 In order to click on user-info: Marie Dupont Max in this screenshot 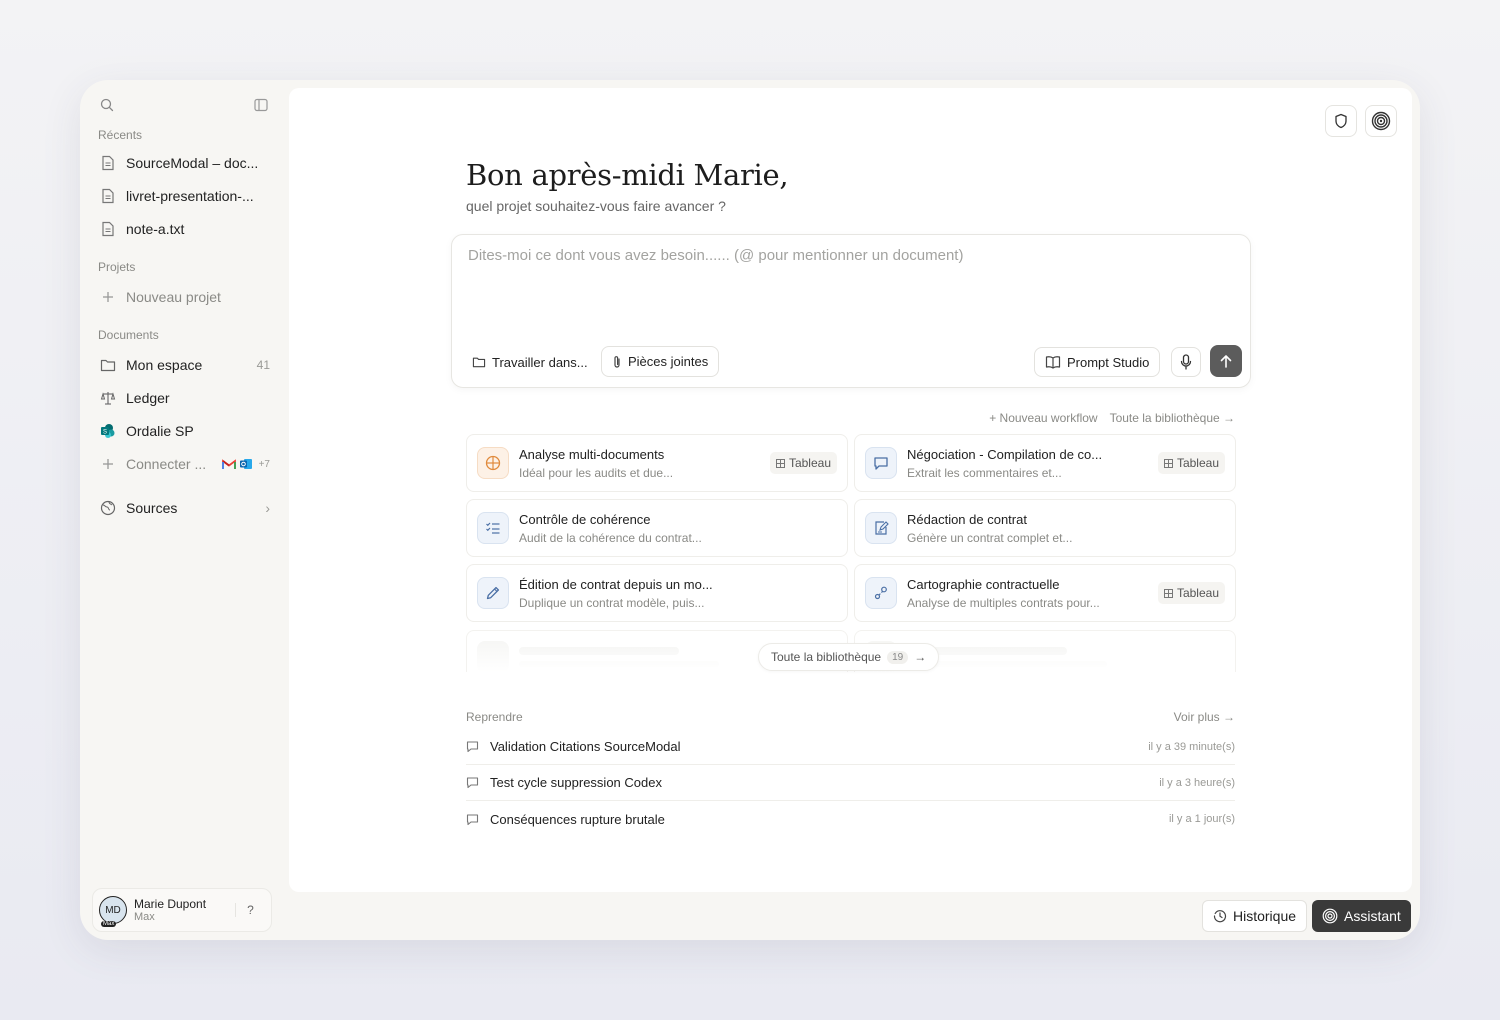, I will do `click(184, 910)`.